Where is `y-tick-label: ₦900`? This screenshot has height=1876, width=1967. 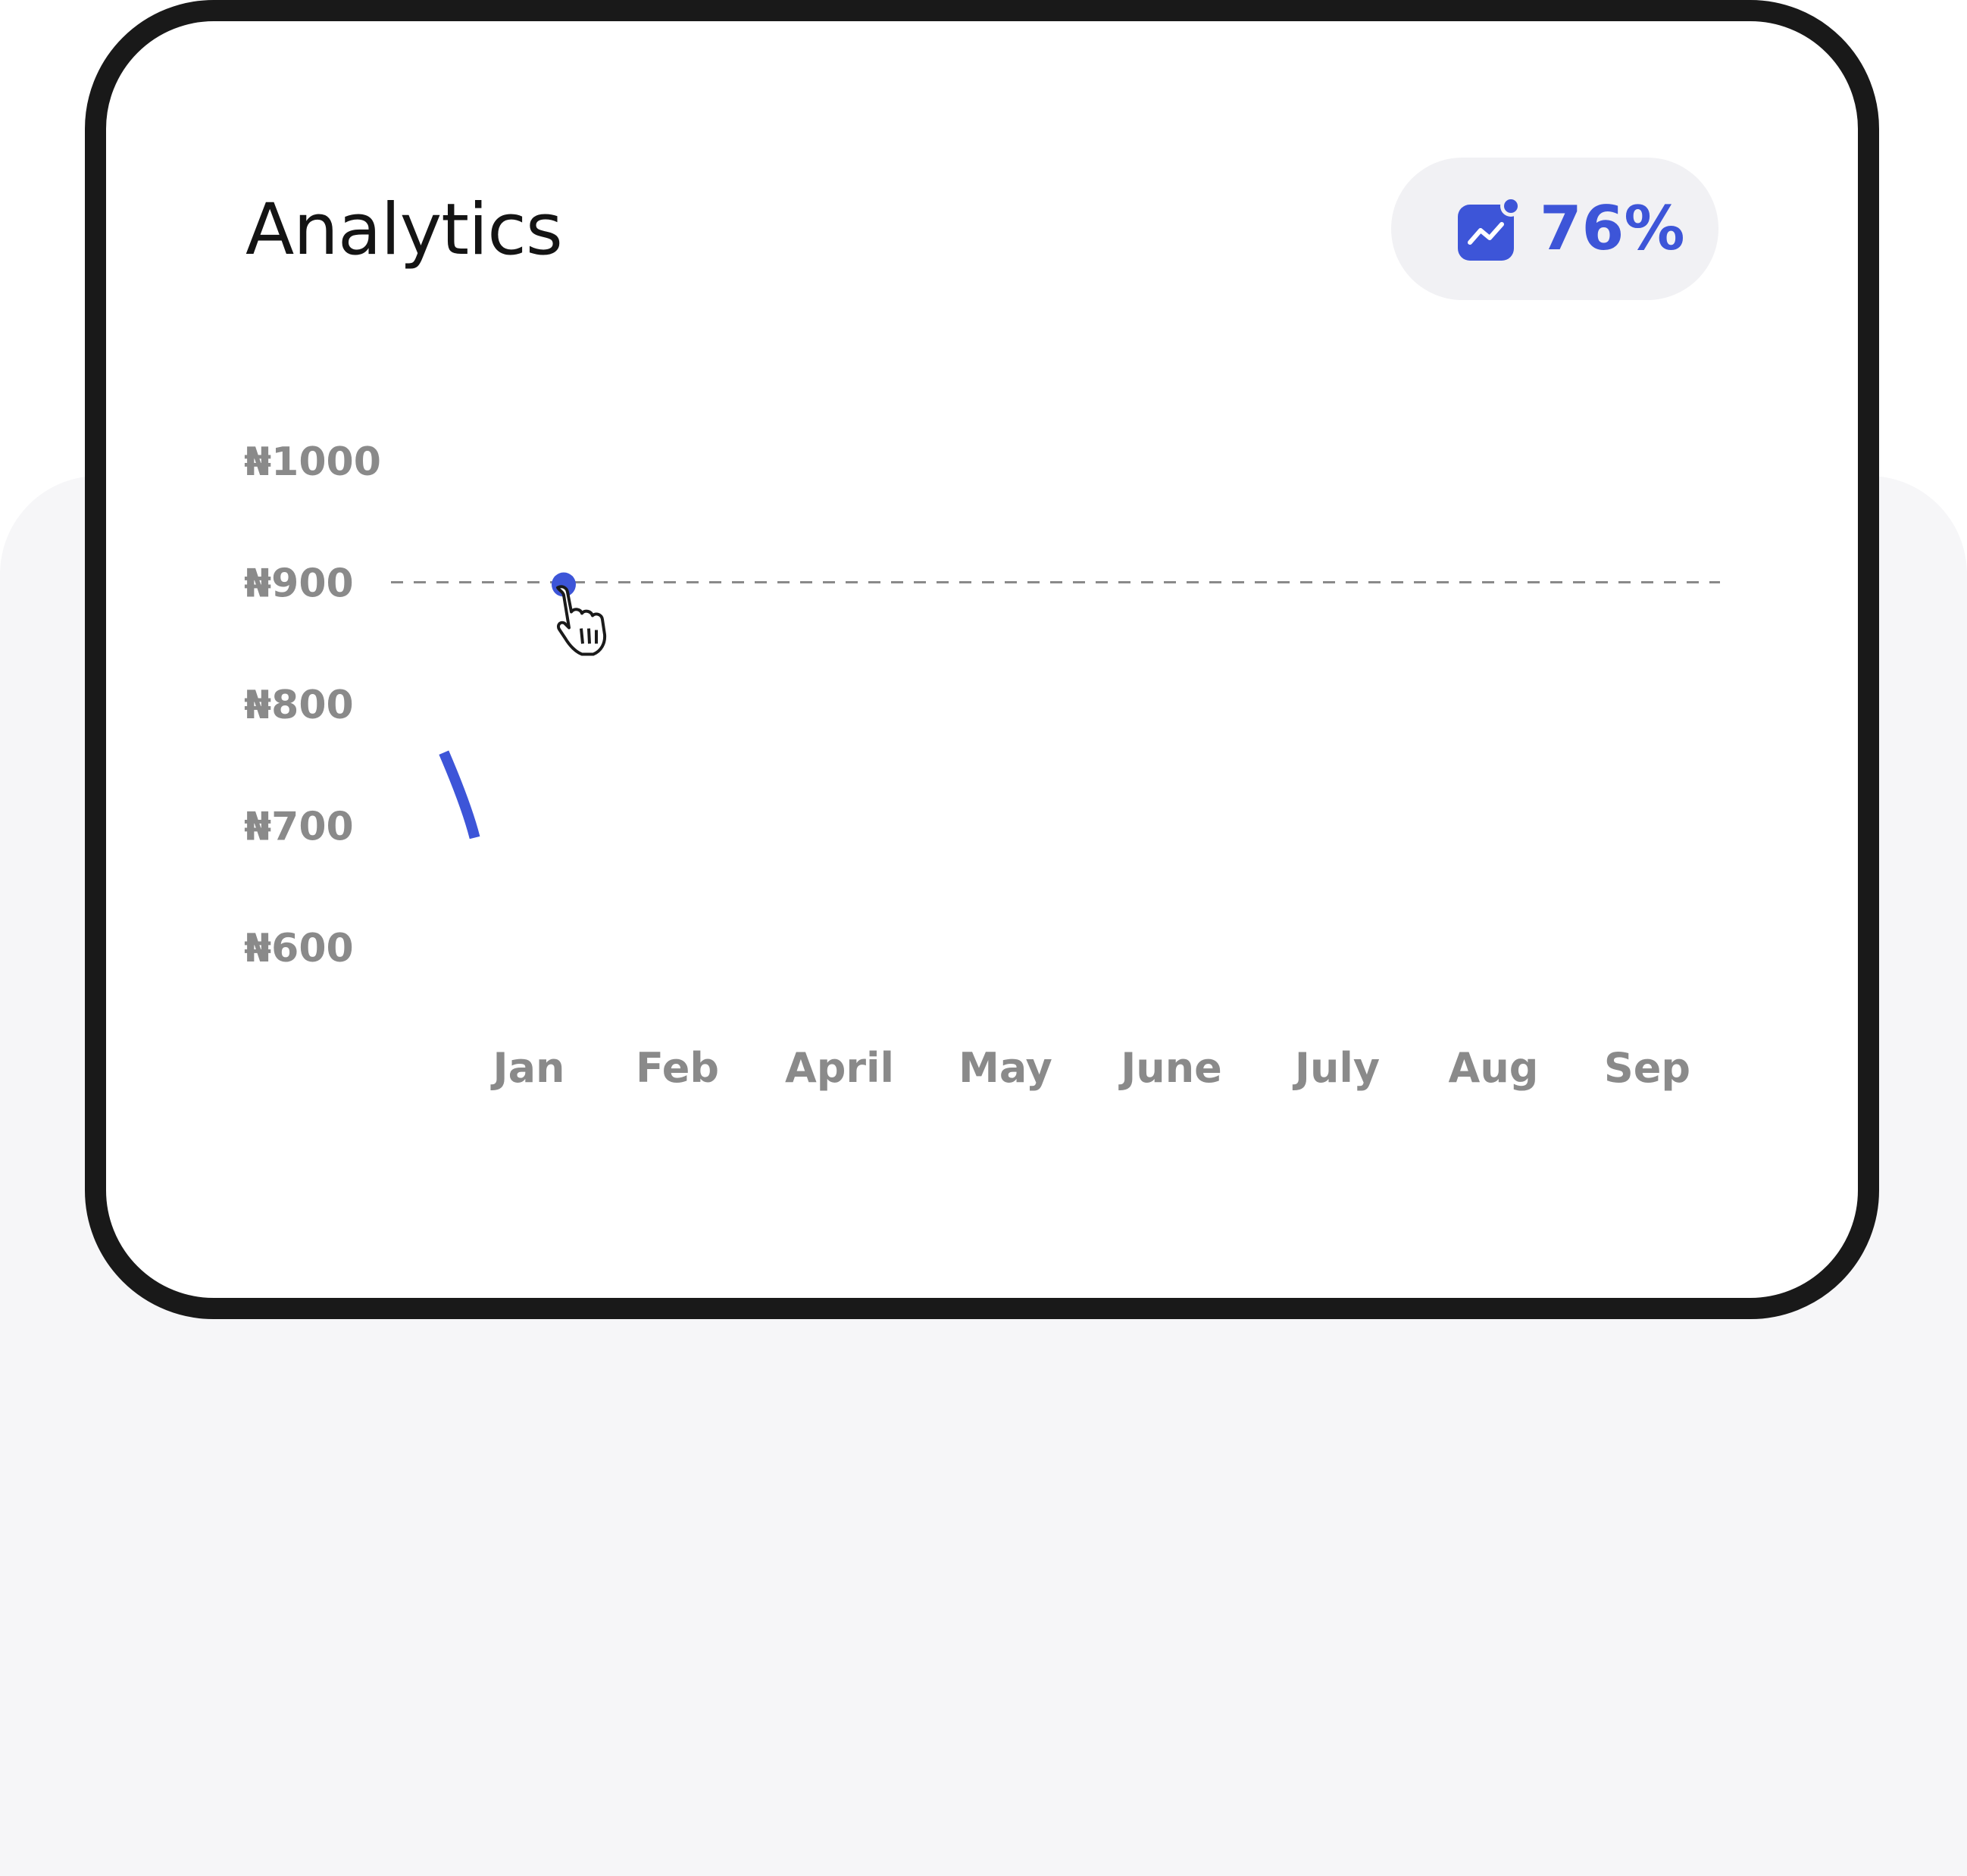
y-tick-label: ₦900 is located at coordinates (299, 584).